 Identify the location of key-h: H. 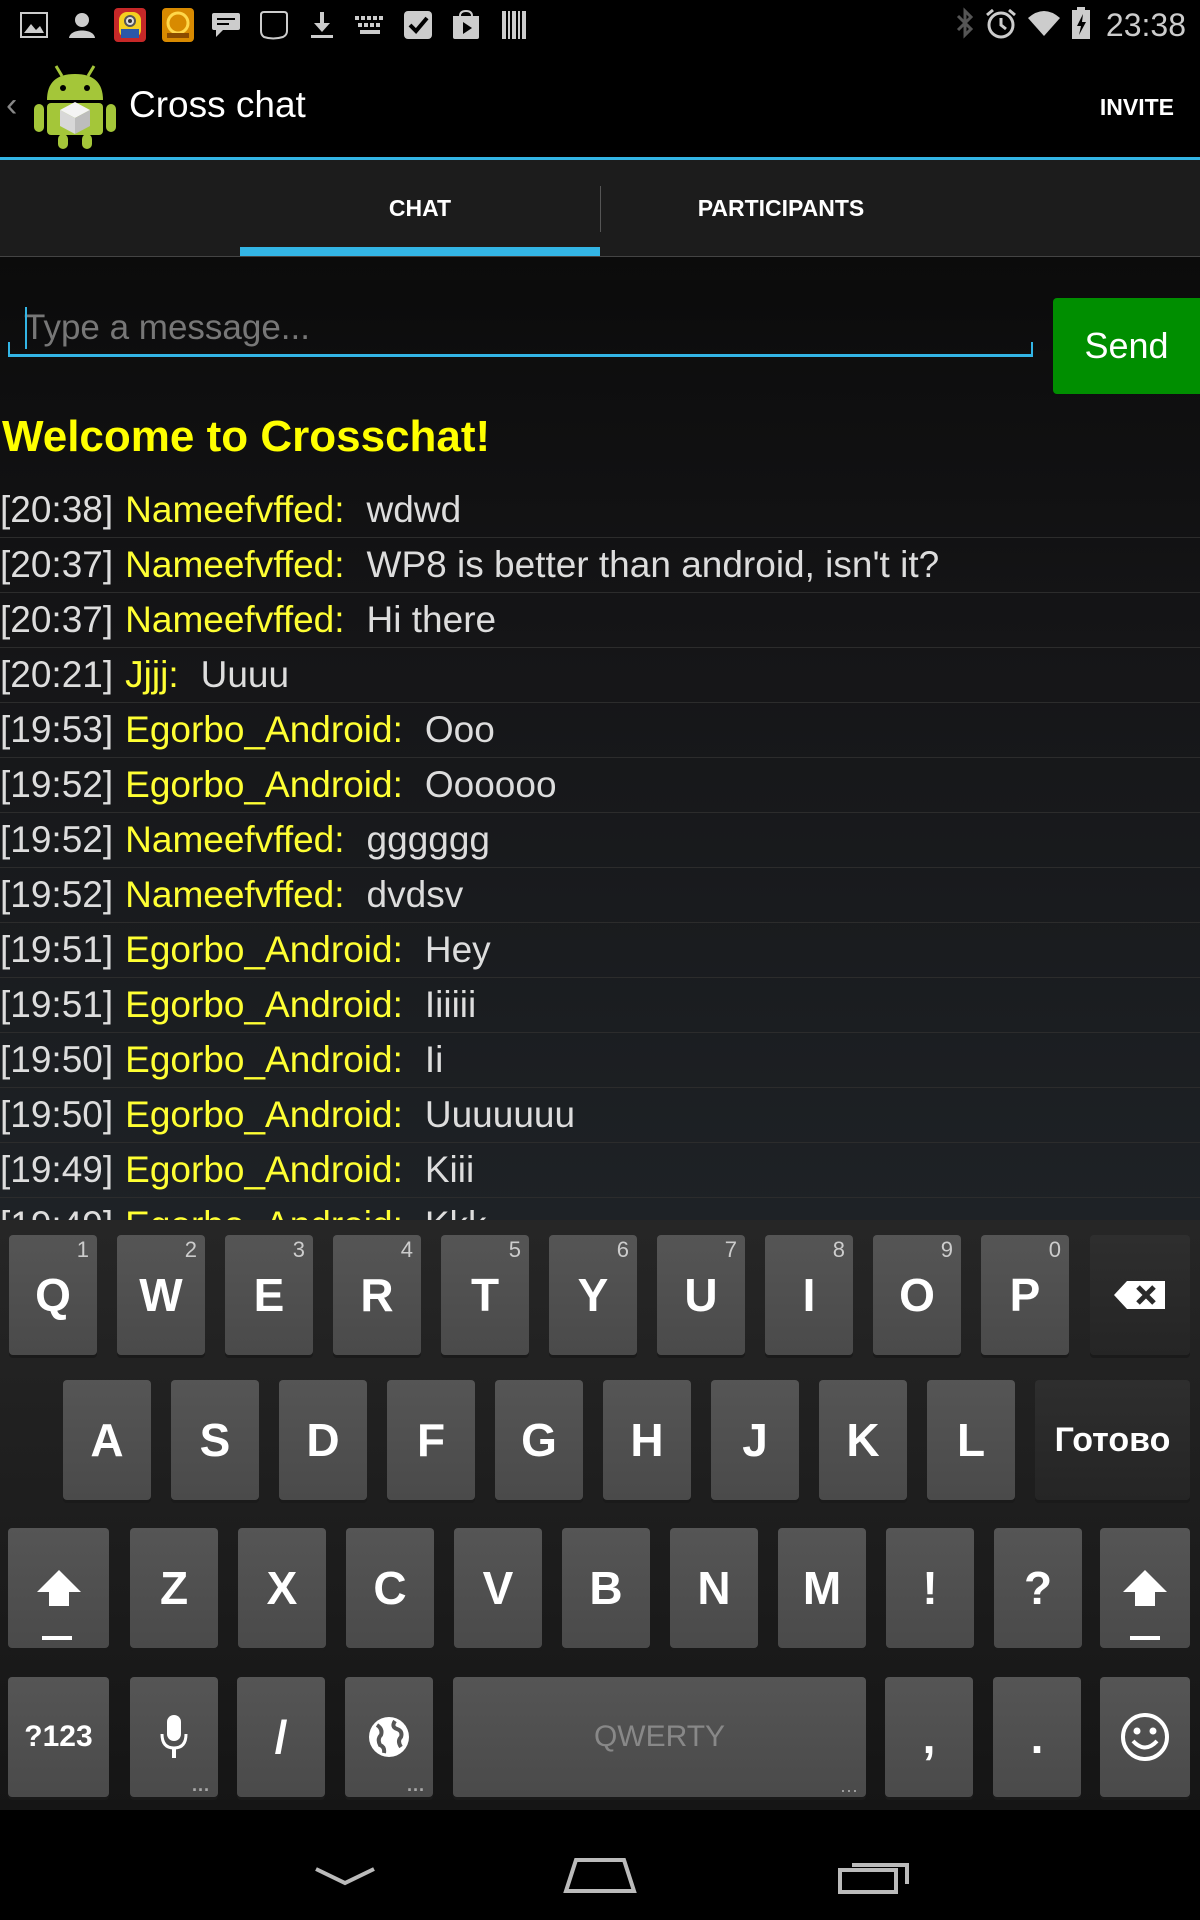
(647, 1440).